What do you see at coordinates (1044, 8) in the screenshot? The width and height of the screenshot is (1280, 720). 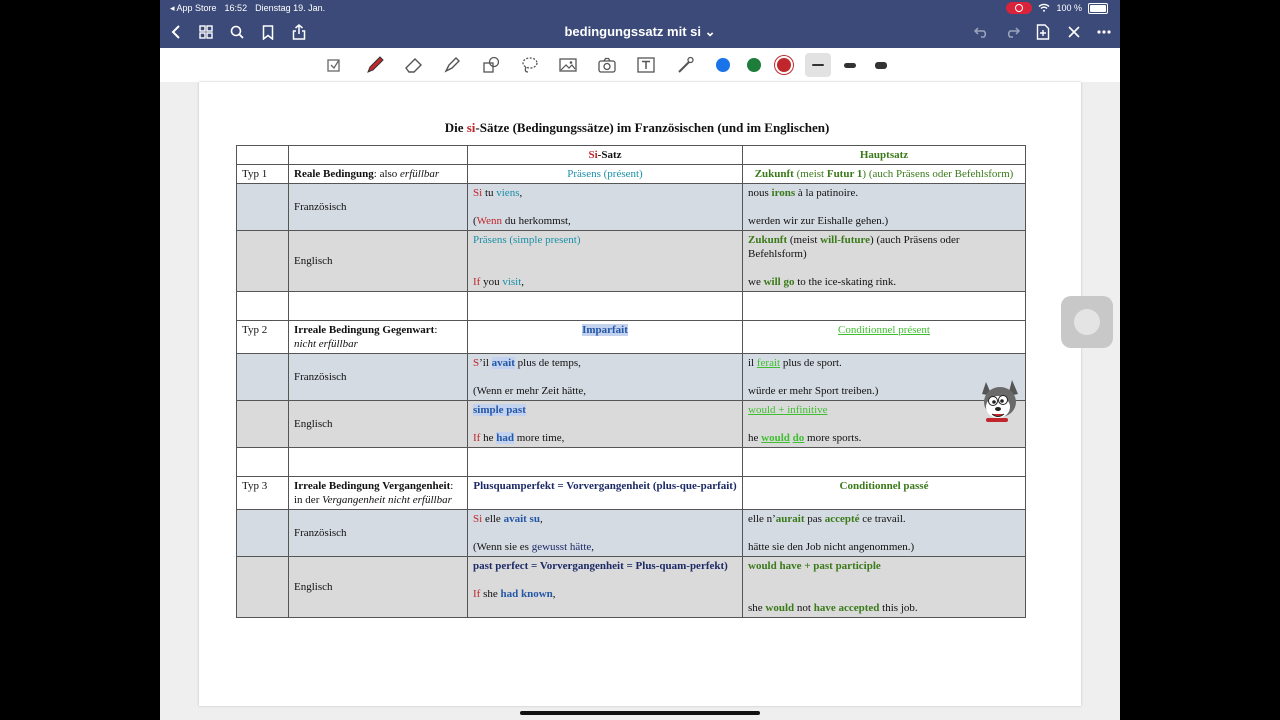 I see `wifi-icon` at bounding box center [1044, 8].